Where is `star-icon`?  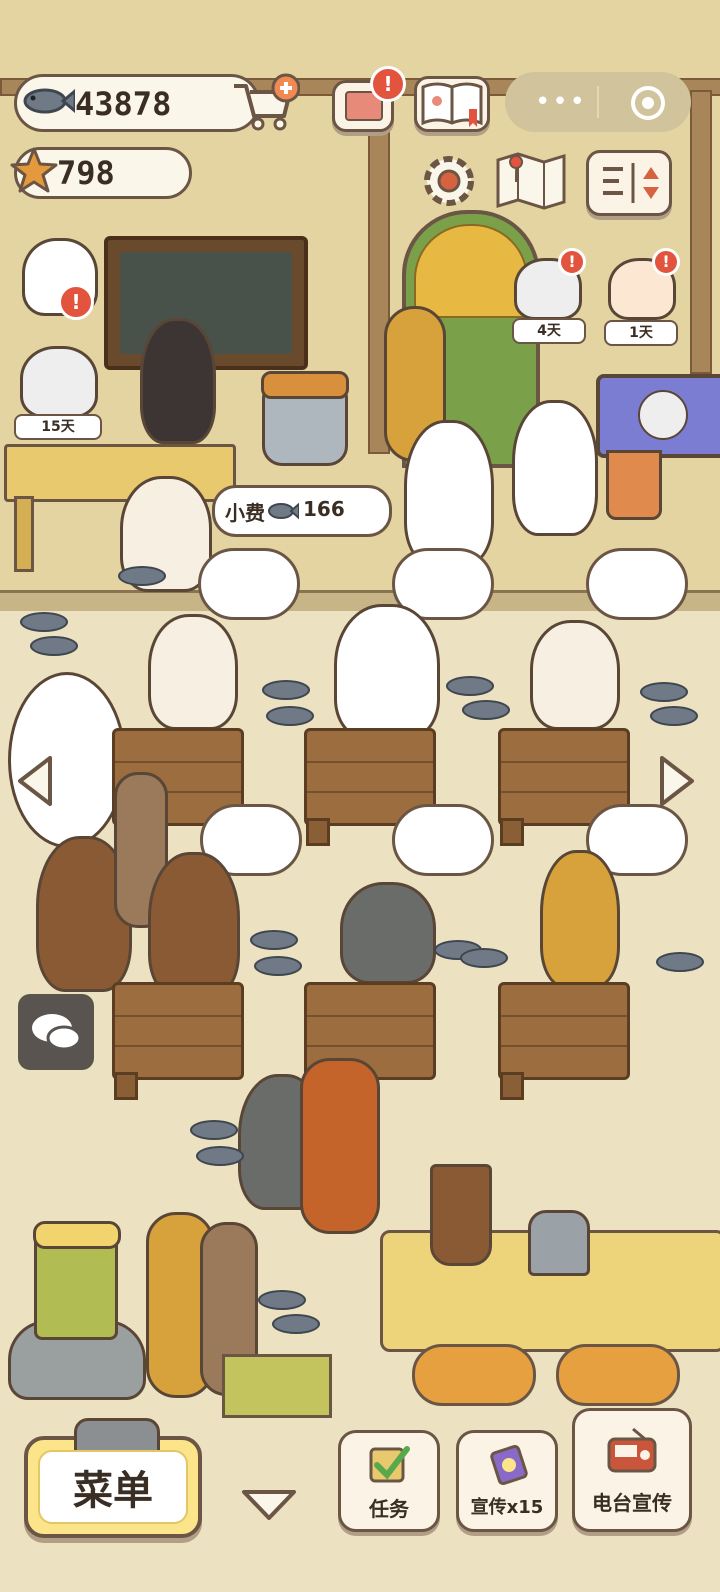 star-icon is located at coordinates (34, 173).